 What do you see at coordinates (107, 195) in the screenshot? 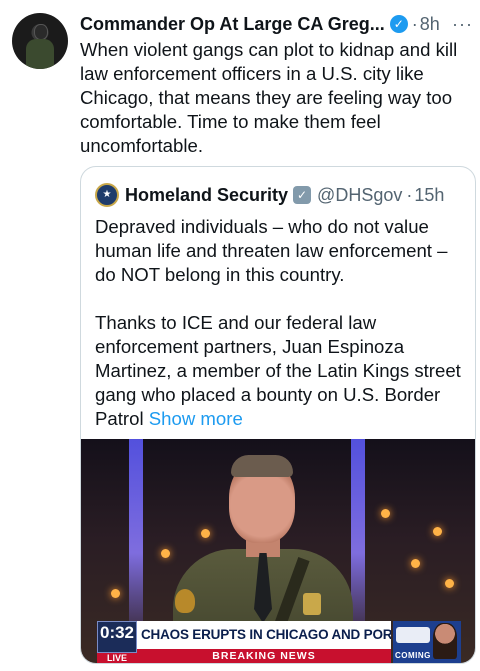
I see `dhs-seal-icon: ★` at bounding box center [107, 195].